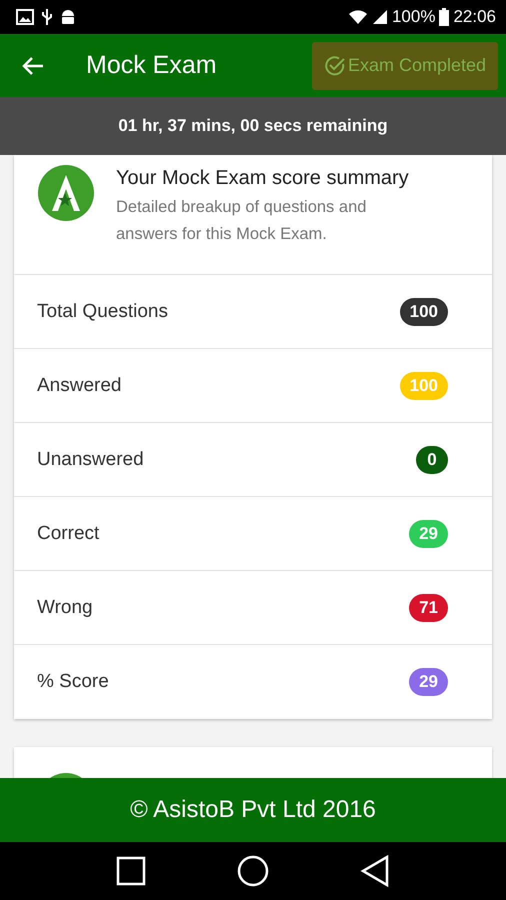 The height and width of the screenshot is (900, 506). What do you see at coordinates (68, 533) in the screenshot?
I see `row-label: Correct` at bounding box center [68, 533].